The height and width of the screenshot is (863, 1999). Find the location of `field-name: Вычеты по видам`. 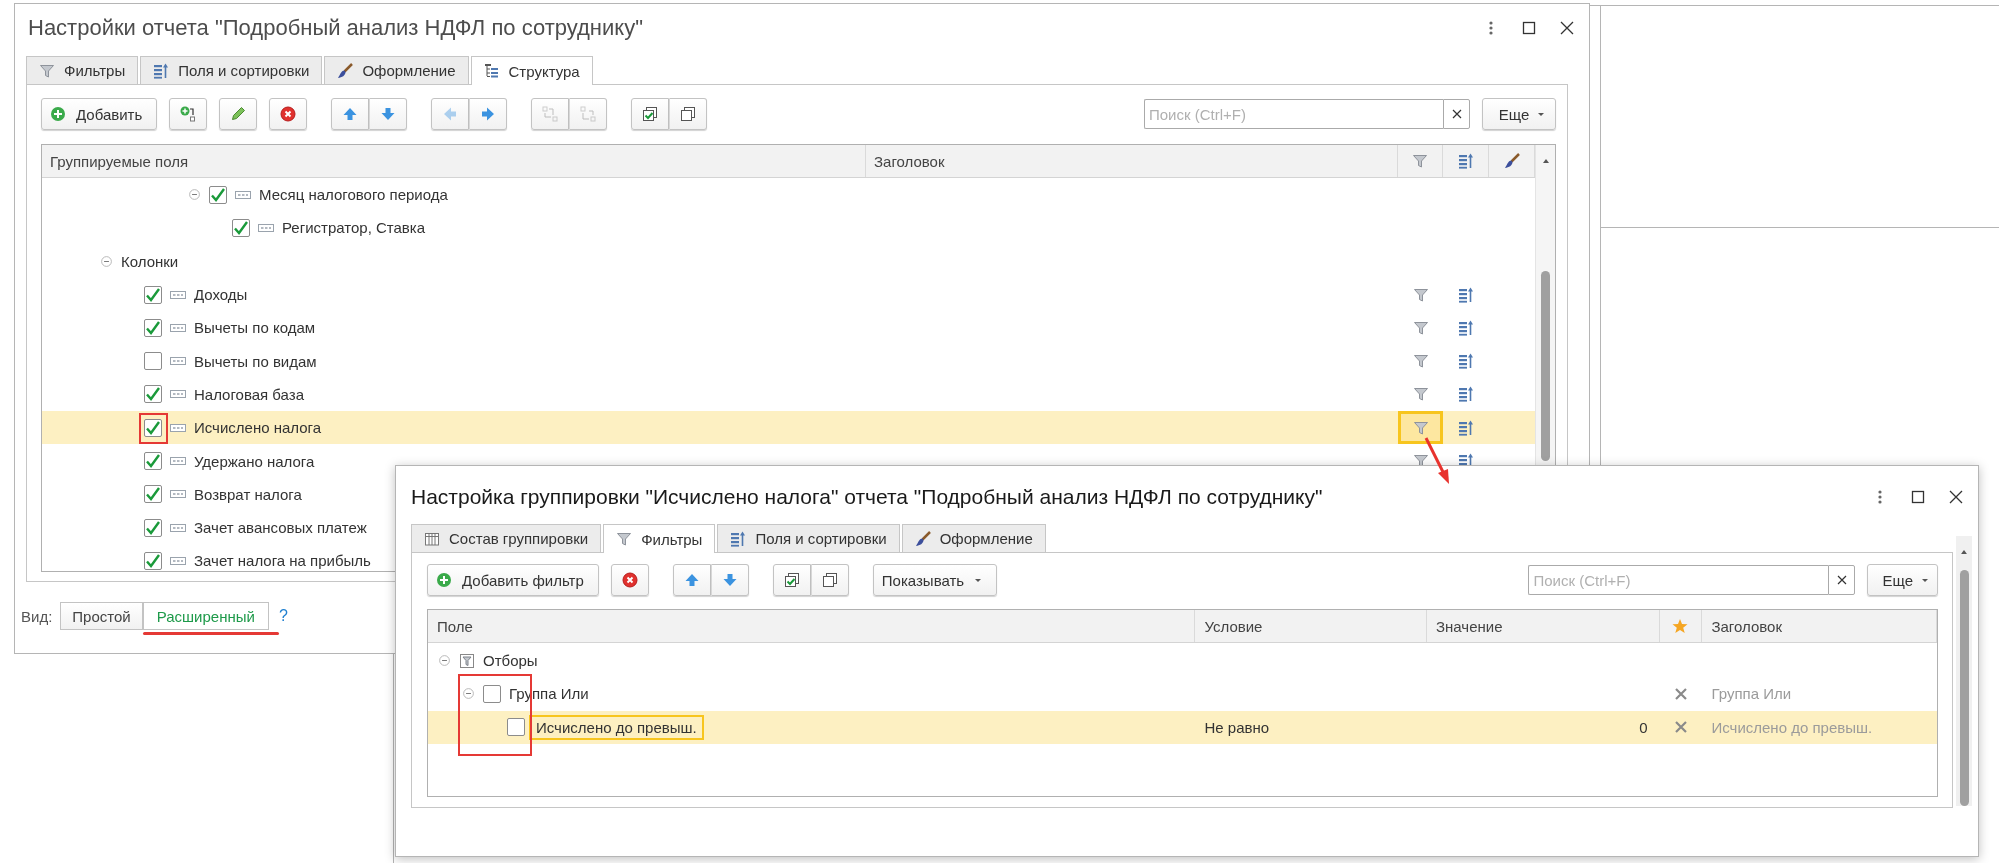

field-name: Вычеты по видам is located at coordinates (255, 361).